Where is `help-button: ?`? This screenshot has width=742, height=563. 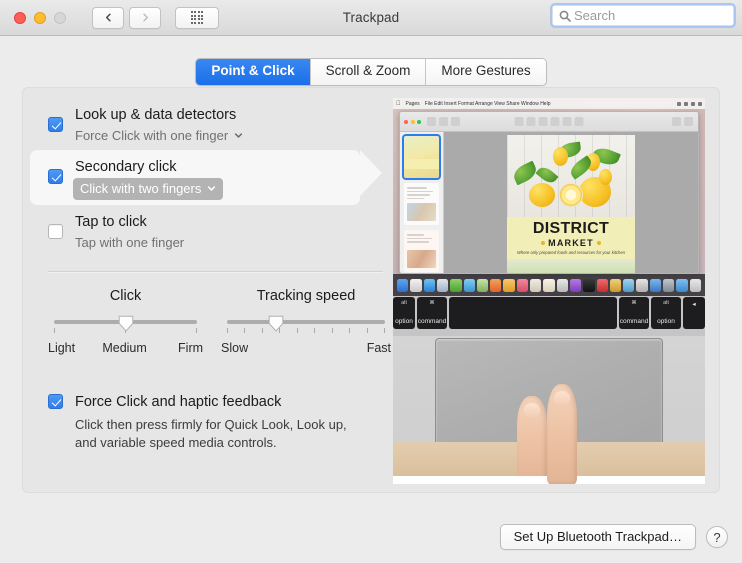 help-button: ? is located at coordinates (717, 537).